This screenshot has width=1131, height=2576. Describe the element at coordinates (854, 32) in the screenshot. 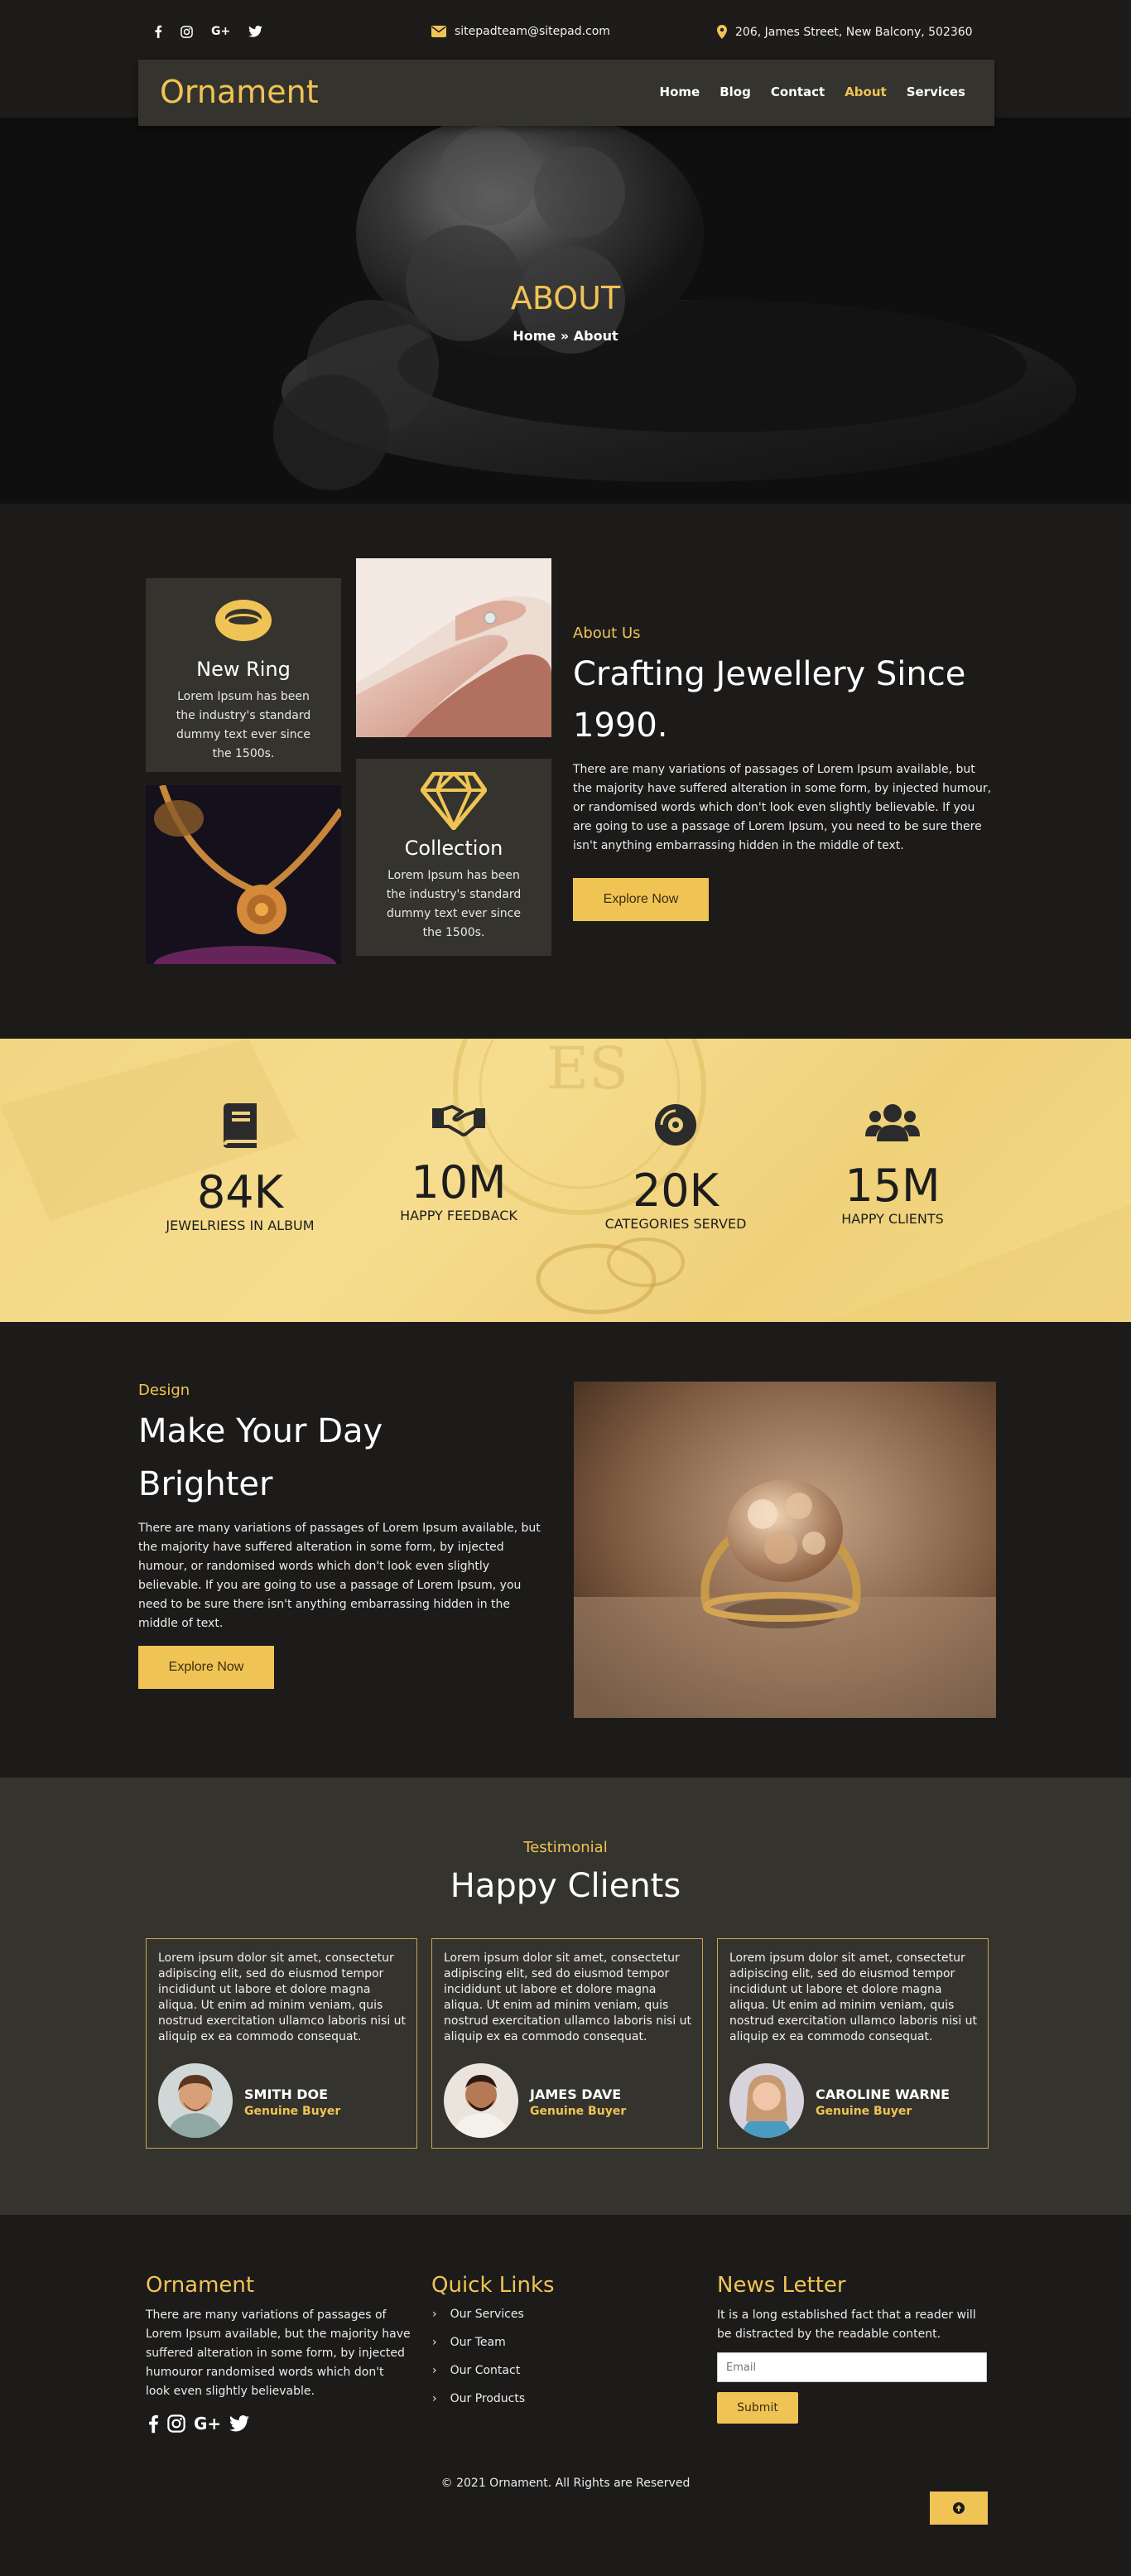

I see `top-address-text: 206, James Street, New Balcony, 502360` at that location.